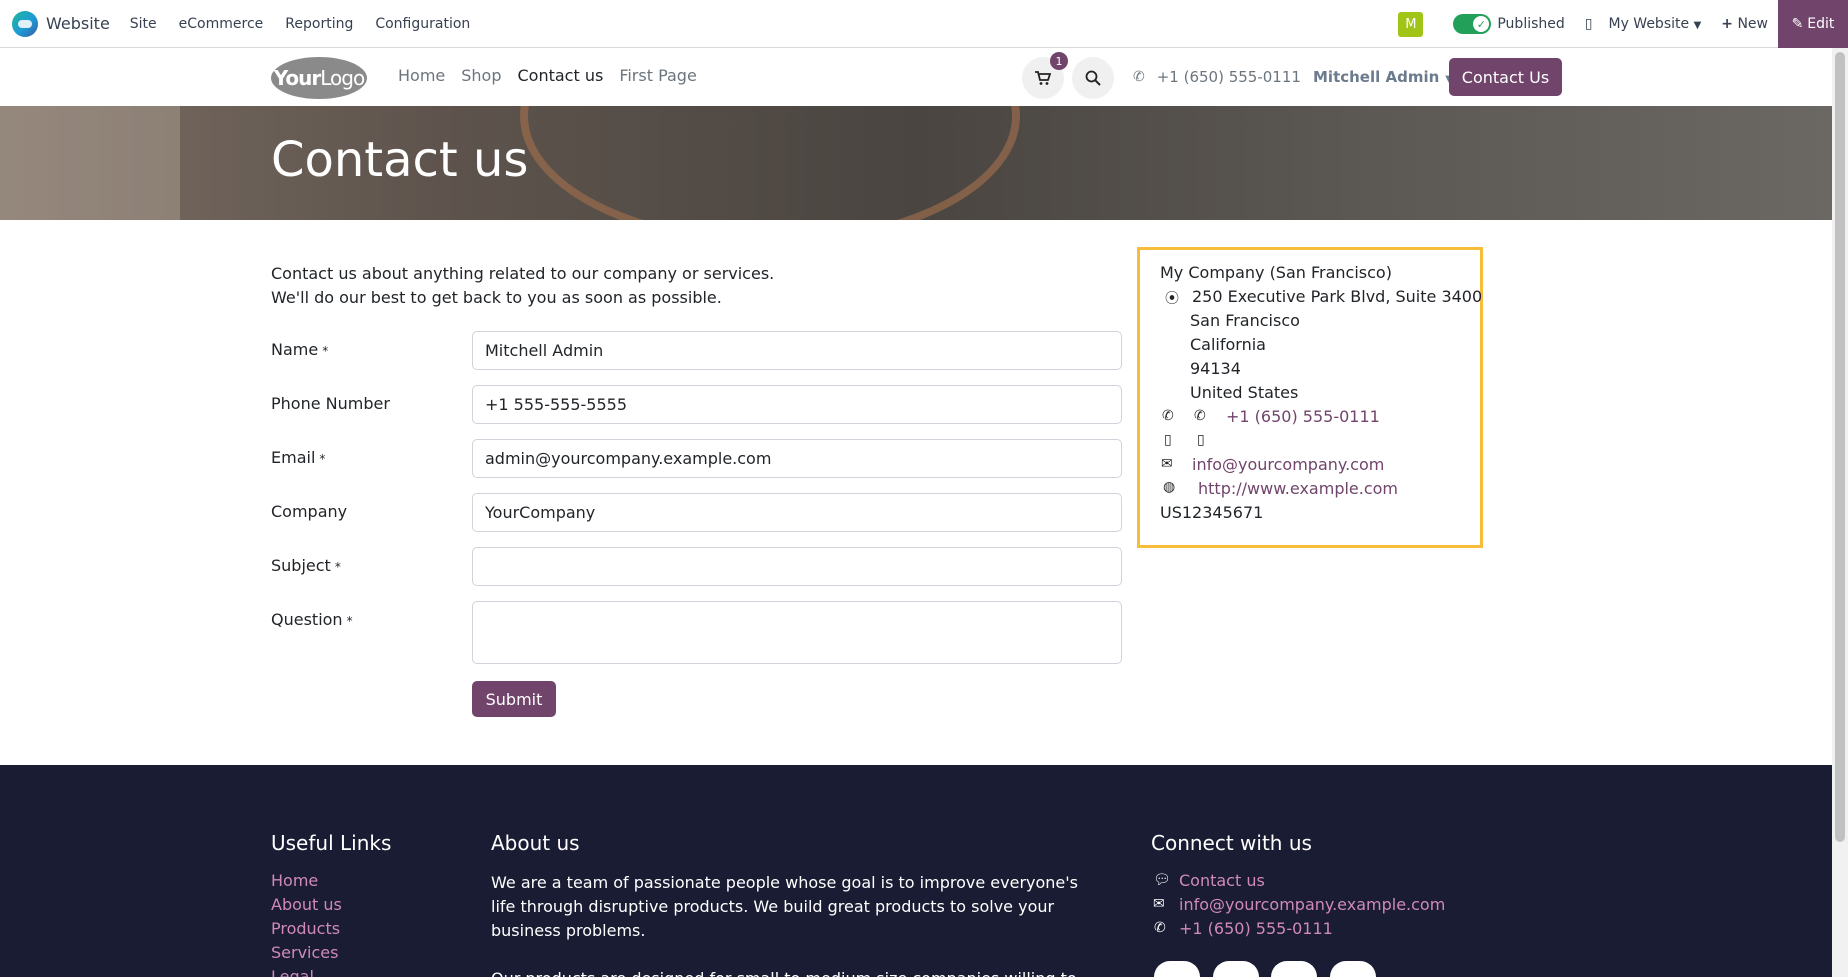 Image resolution: width=1848 pixels, height=977 pixels. What do you see at coordinates (797, 566) in the screenshot?
I see `subject-input` at bounding box center [797, 566].